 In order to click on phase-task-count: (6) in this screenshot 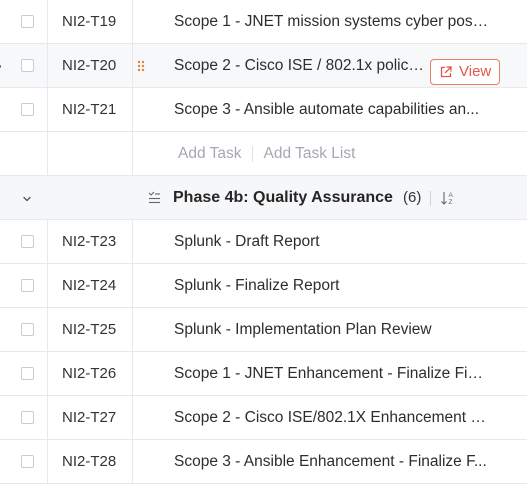, I will do `click(412, 197)`.